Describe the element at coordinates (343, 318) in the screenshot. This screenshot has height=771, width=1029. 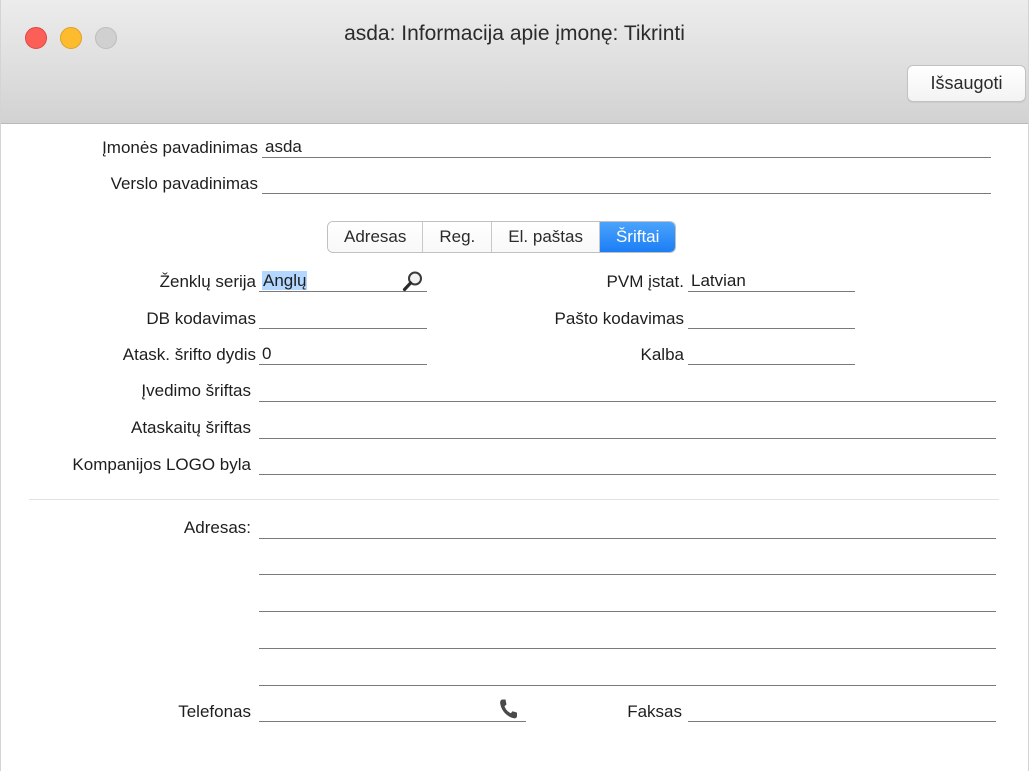
I see `db-encoding-input` at that location.